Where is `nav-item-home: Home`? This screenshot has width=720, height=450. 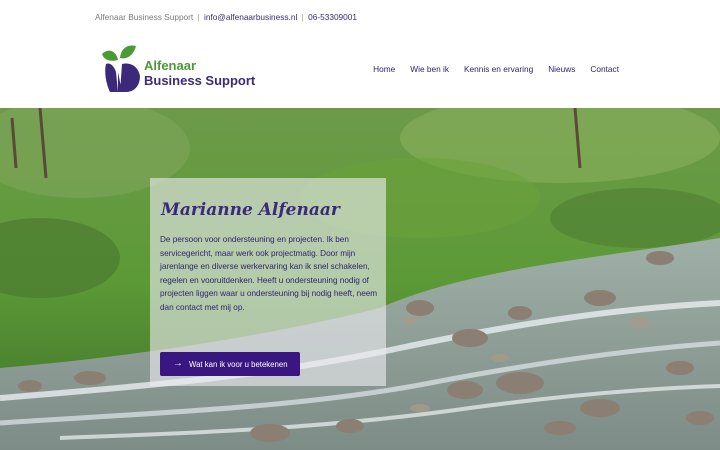
nav-item-home: Home is located at coordinates (384, 69).